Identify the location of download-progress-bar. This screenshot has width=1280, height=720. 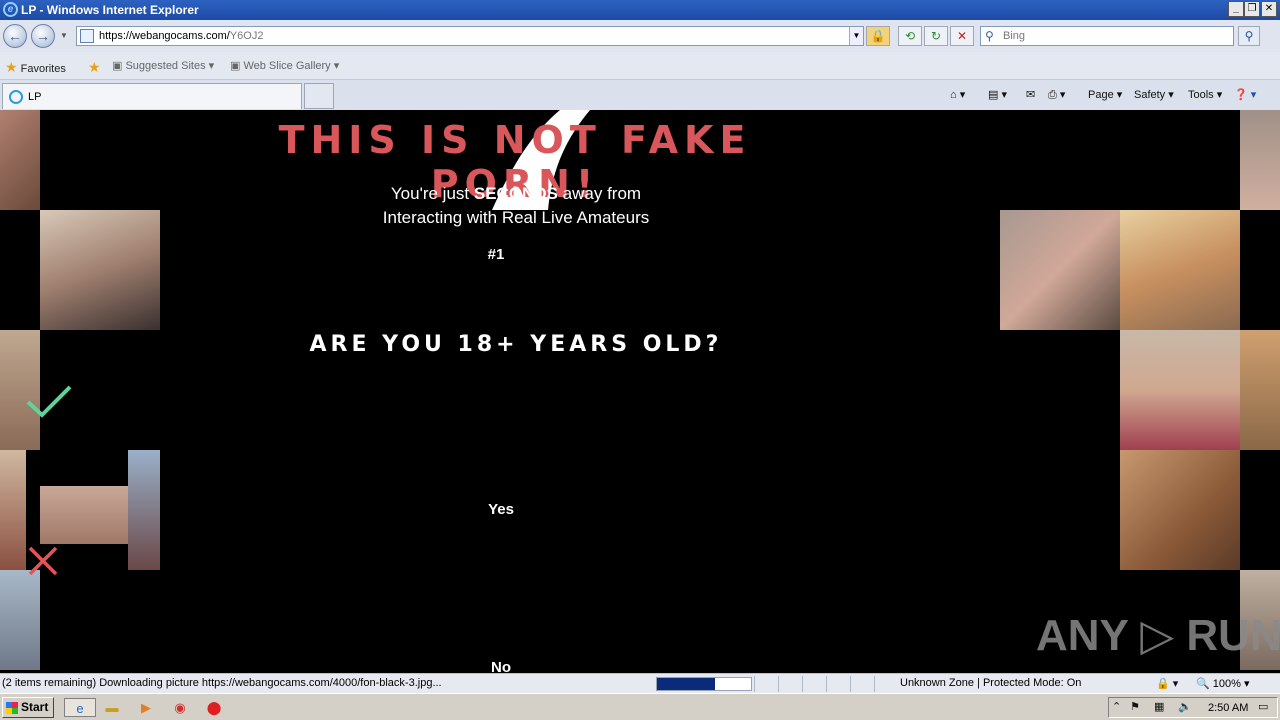
(704, 684).